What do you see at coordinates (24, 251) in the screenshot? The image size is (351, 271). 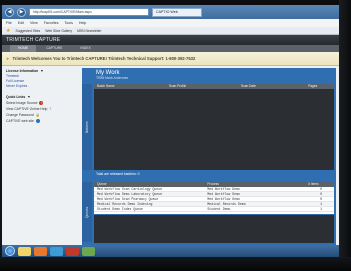 I see `taskbar-explorer-icon` at bounding box center [24, 251].